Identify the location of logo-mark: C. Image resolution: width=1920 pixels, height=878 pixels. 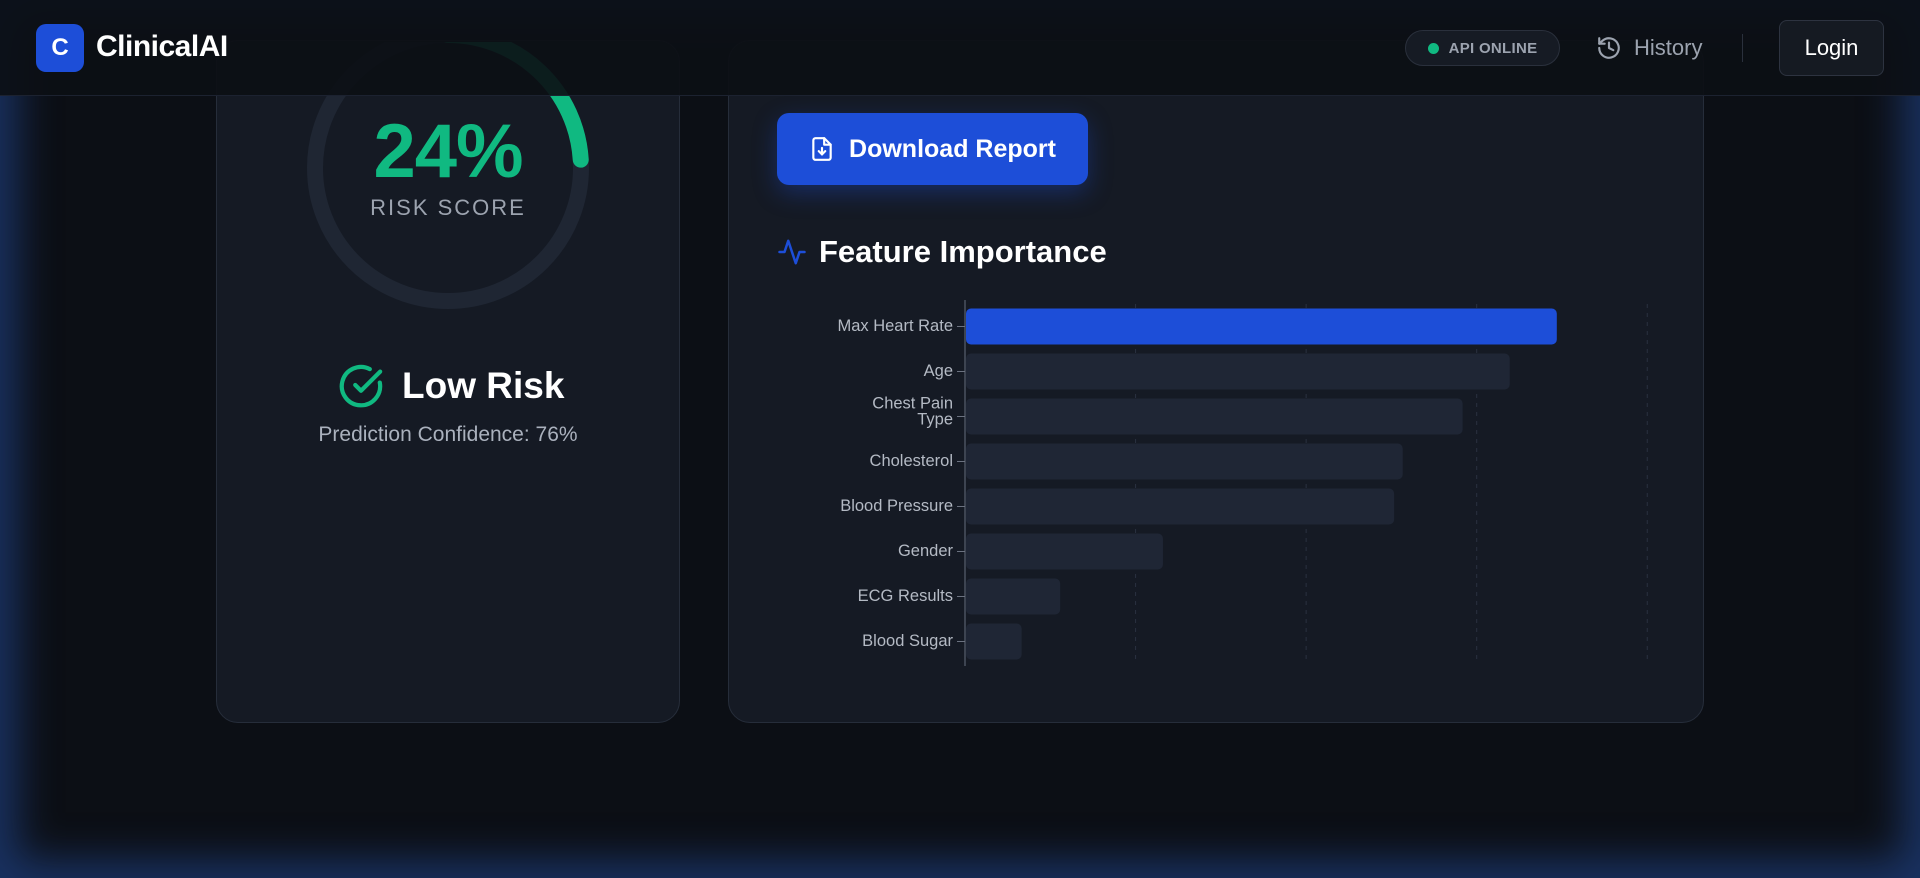
(60, 48).